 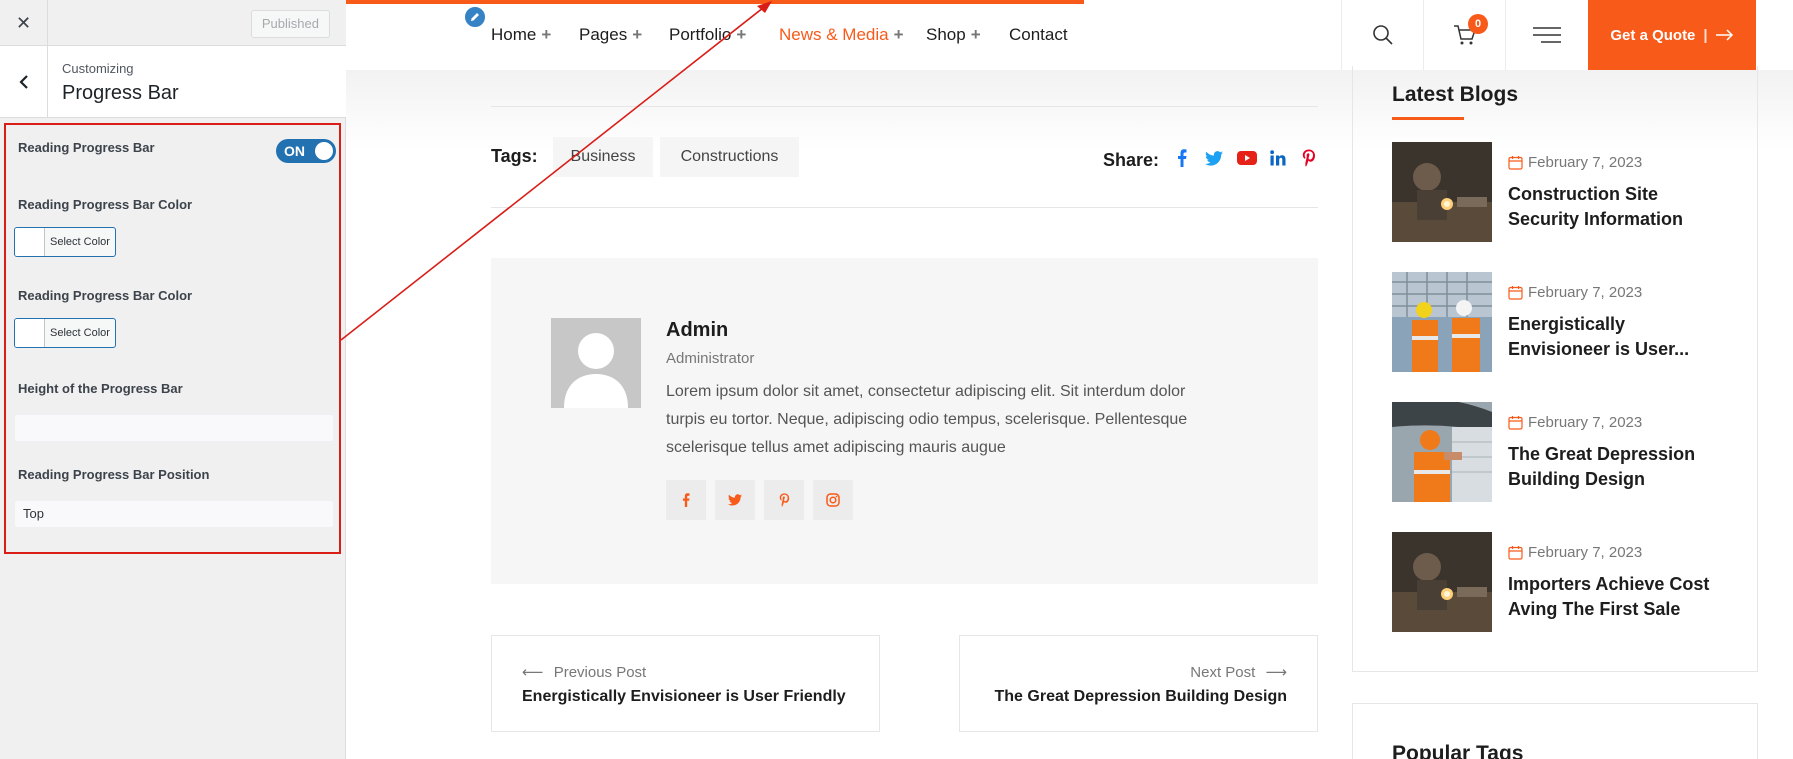 I want to click on enable-label: Reading Progress Bar, so click(x=86, y=147).